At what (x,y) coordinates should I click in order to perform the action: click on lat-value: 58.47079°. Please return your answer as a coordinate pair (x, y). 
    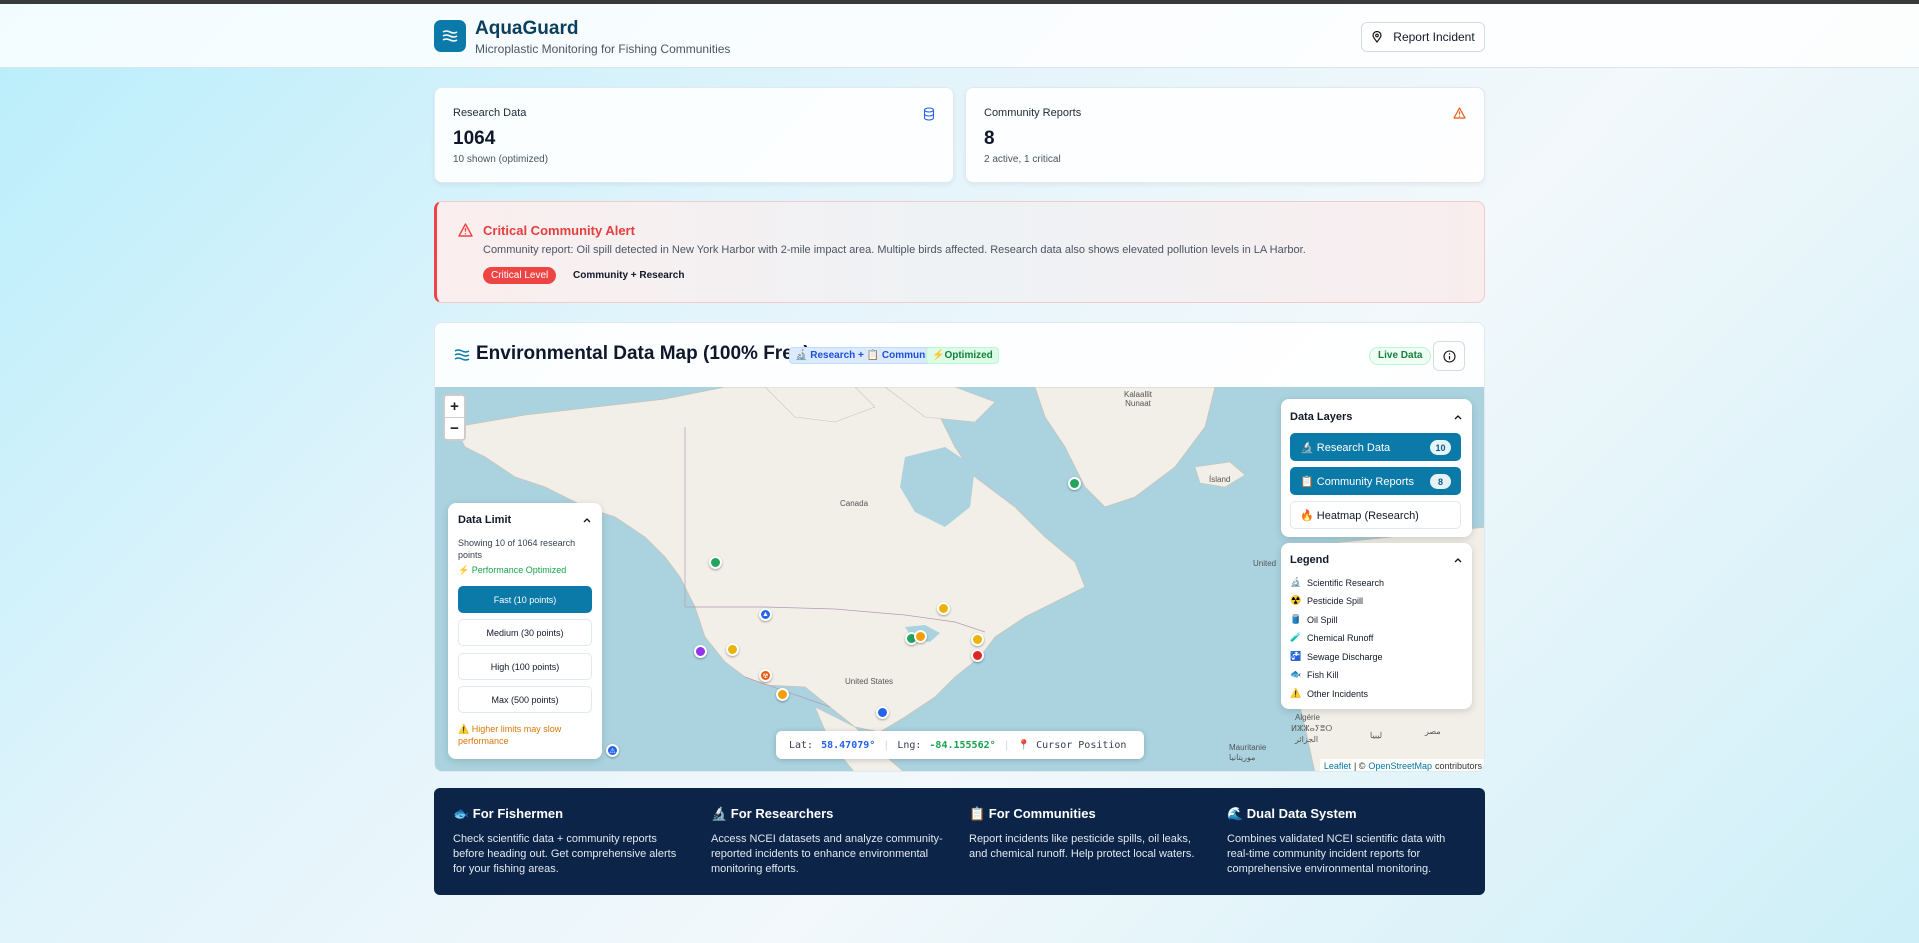
    Looking at the image, I should click on (848, 745).